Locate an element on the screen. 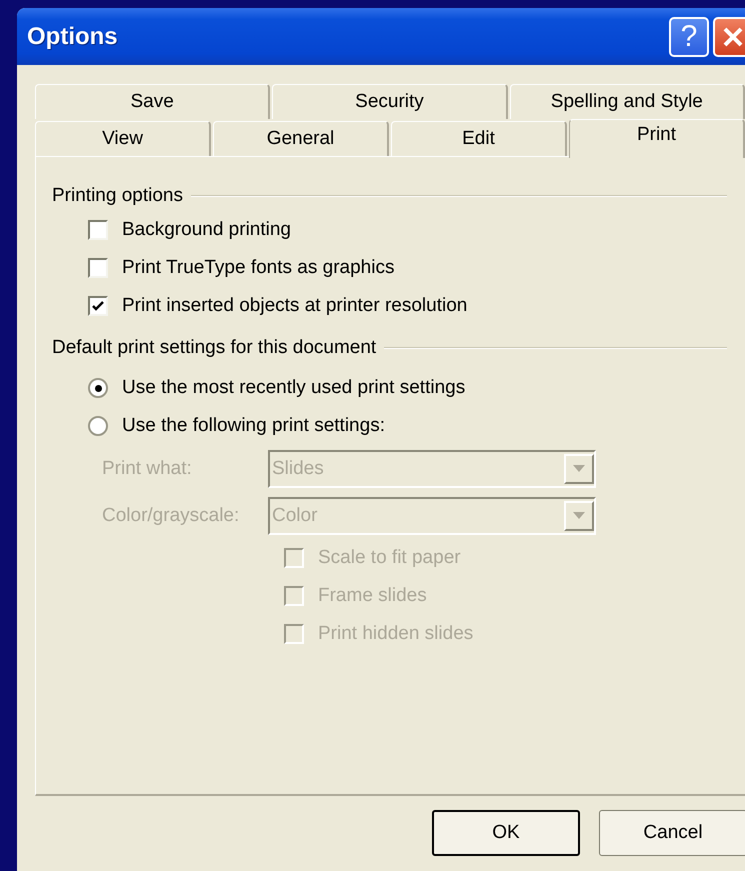 This screenshot has height=871, width=745. window-title: Options is located at coordinates (73, 36).